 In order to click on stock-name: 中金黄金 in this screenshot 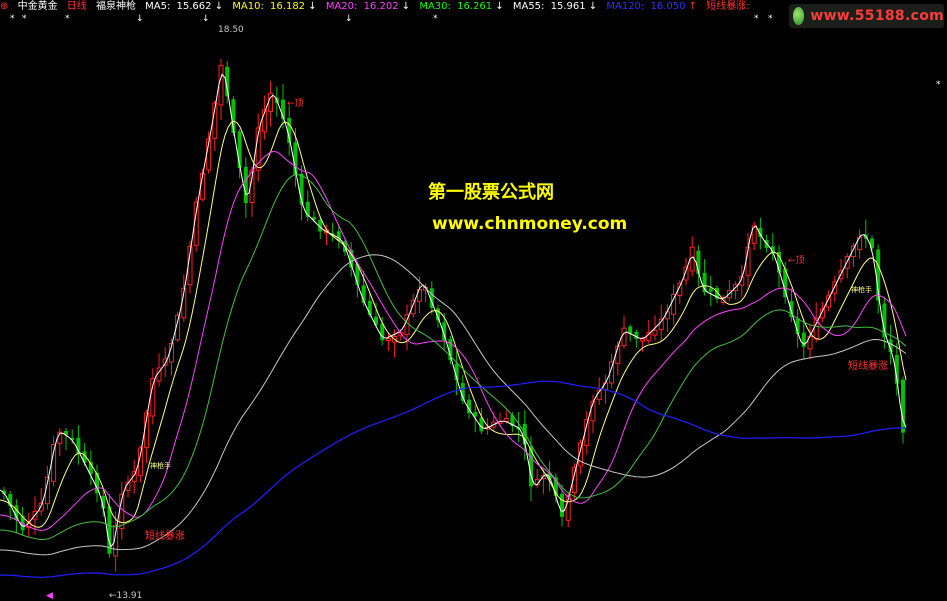, I will do `click(38, 7)`.